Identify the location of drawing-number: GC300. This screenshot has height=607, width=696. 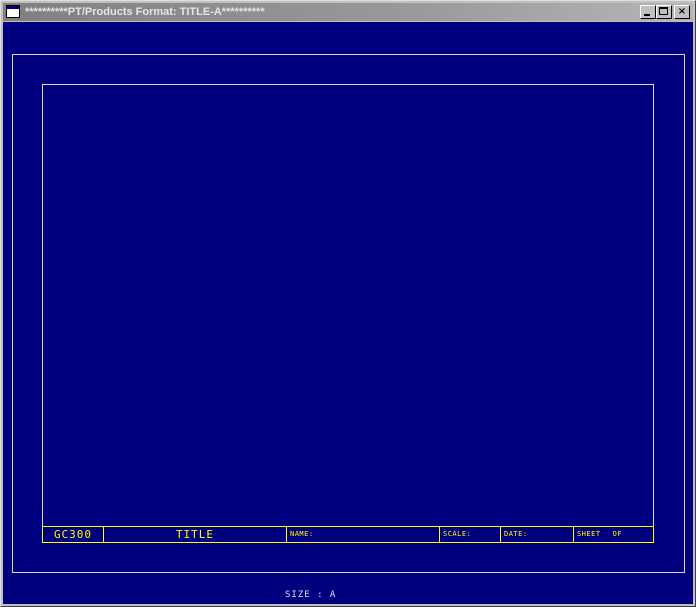
(73, 534).